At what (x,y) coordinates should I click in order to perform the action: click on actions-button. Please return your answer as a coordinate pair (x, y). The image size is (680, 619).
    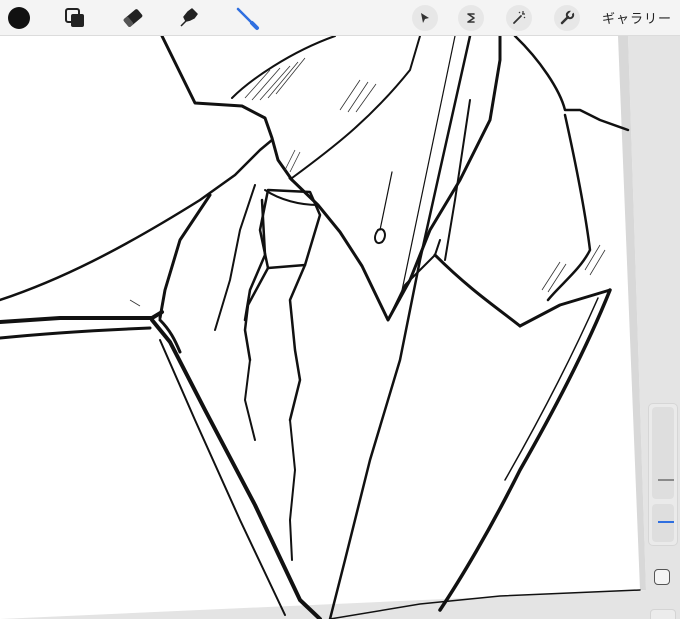
    Looking at the image, I should click on (567, 18).